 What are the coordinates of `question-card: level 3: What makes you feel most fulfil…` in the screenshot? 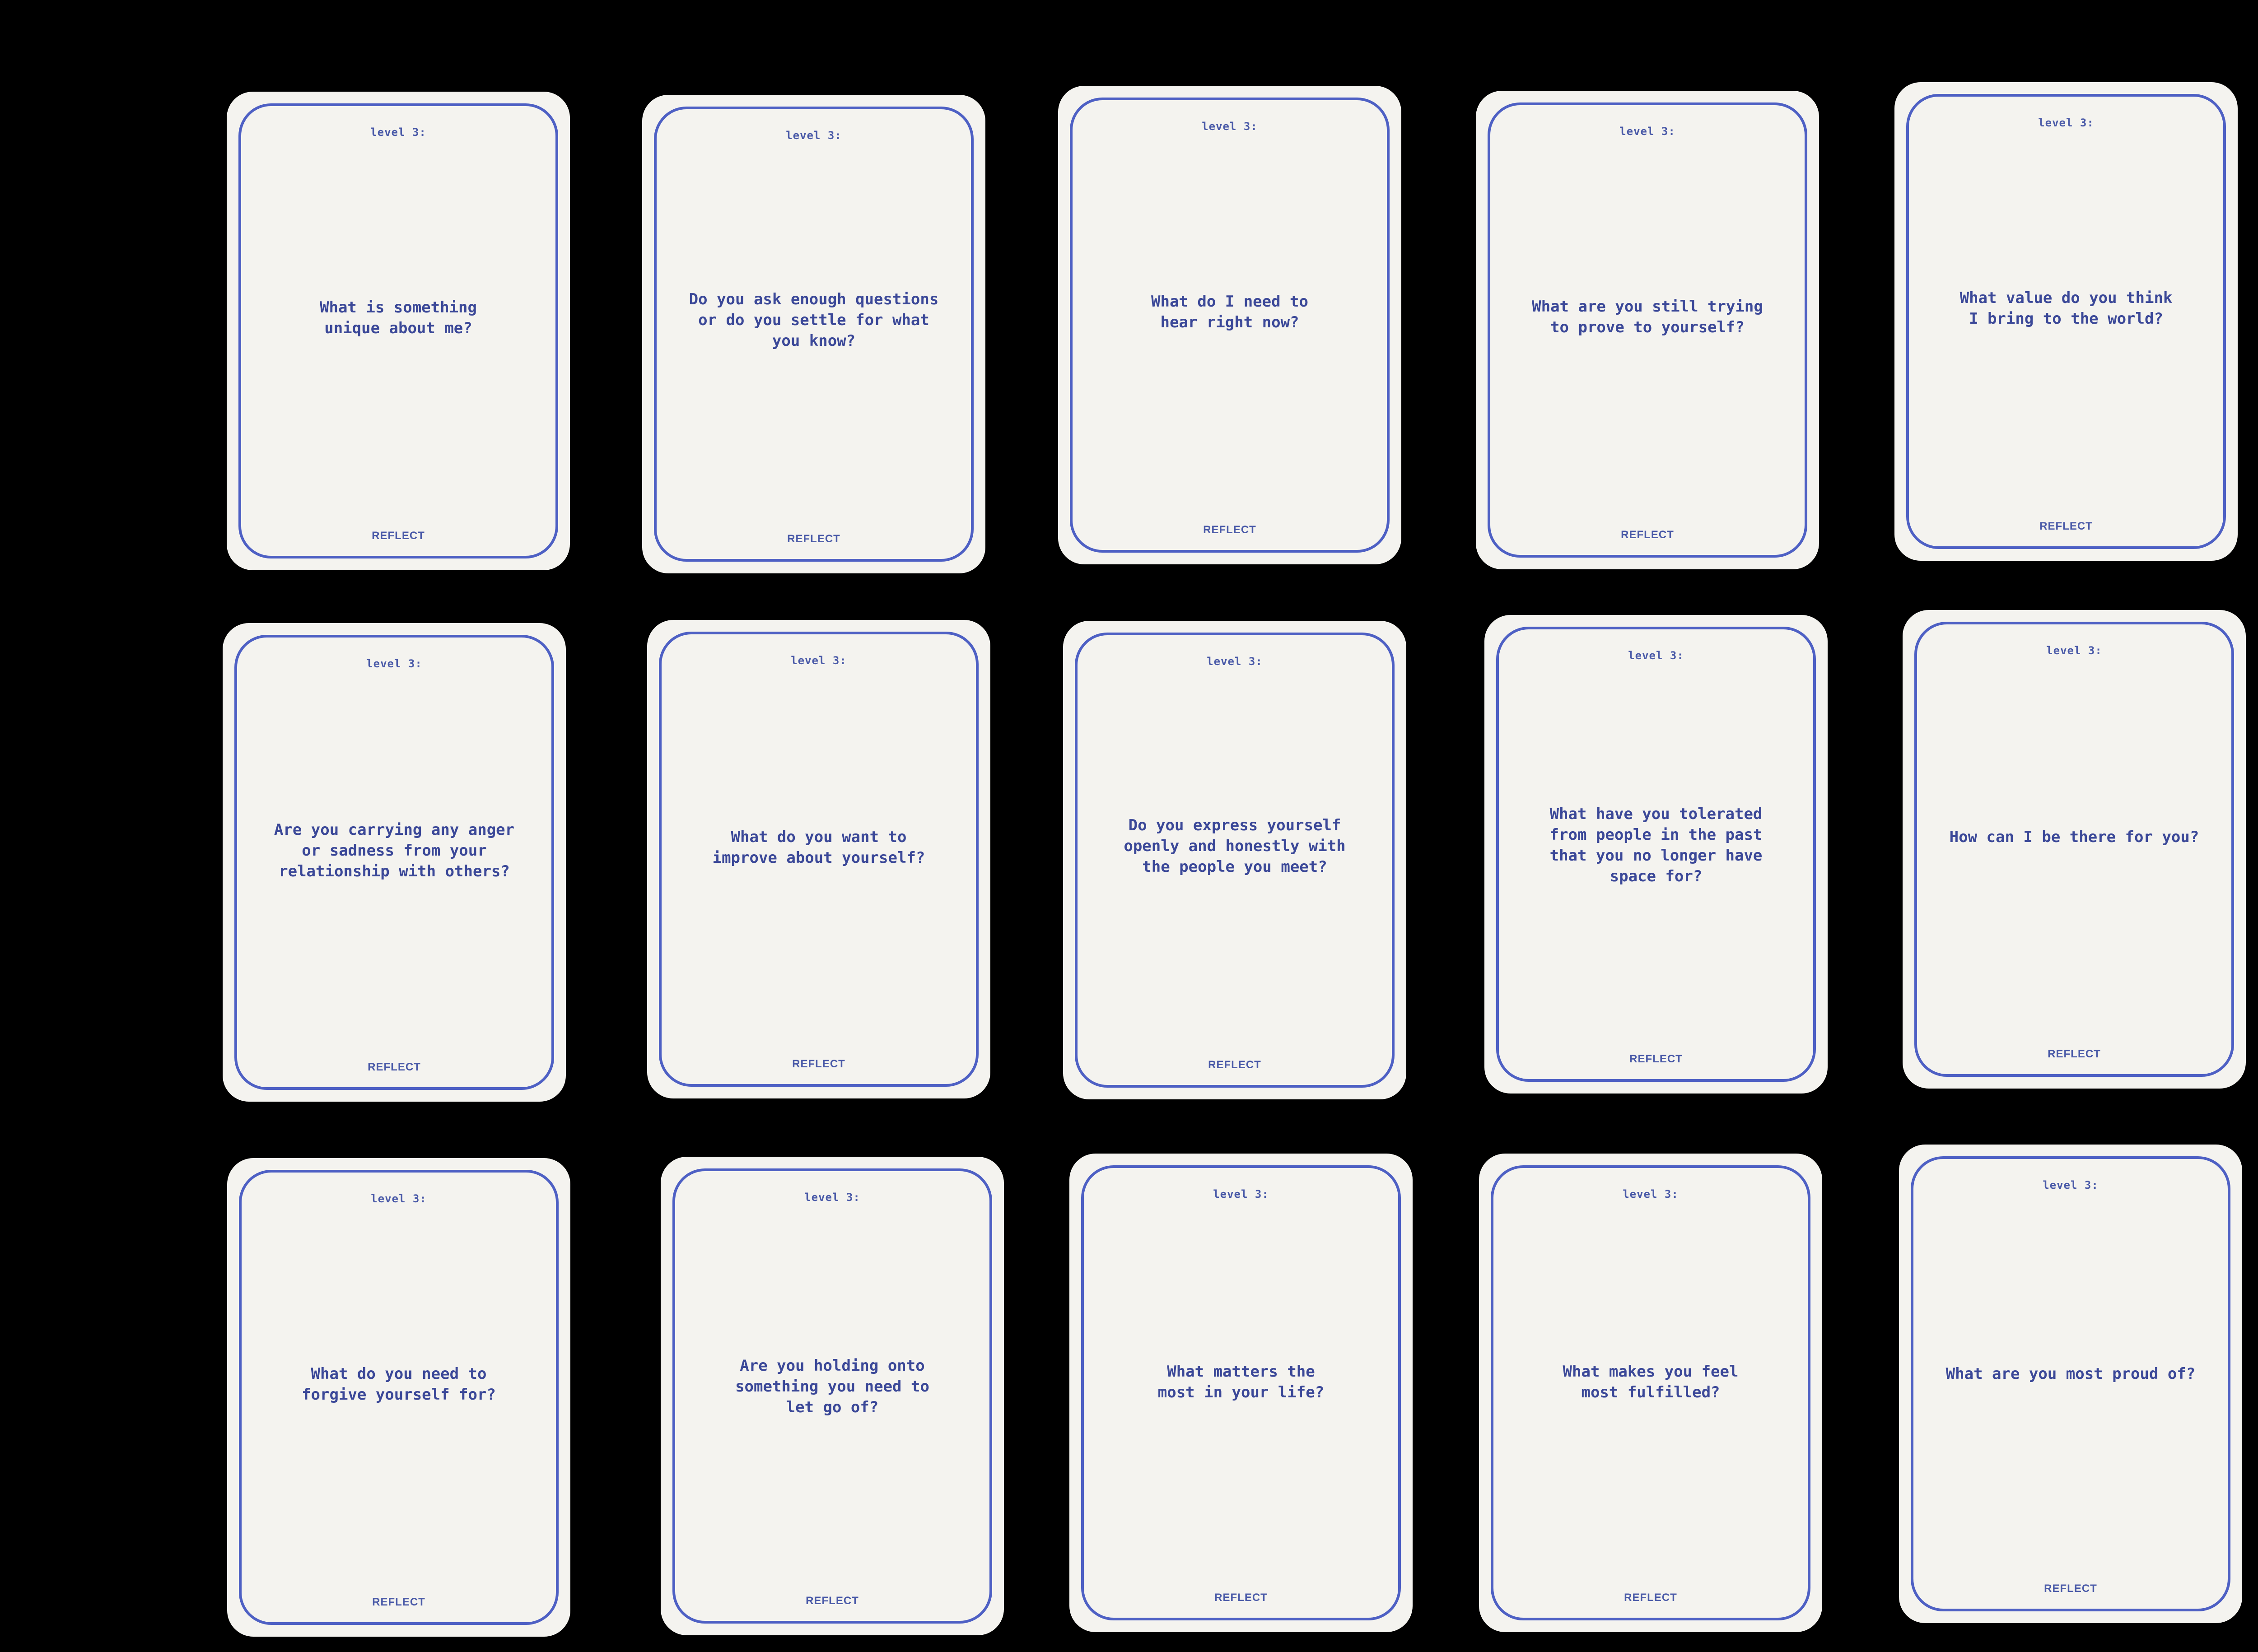 It's located at (1650, 1393).